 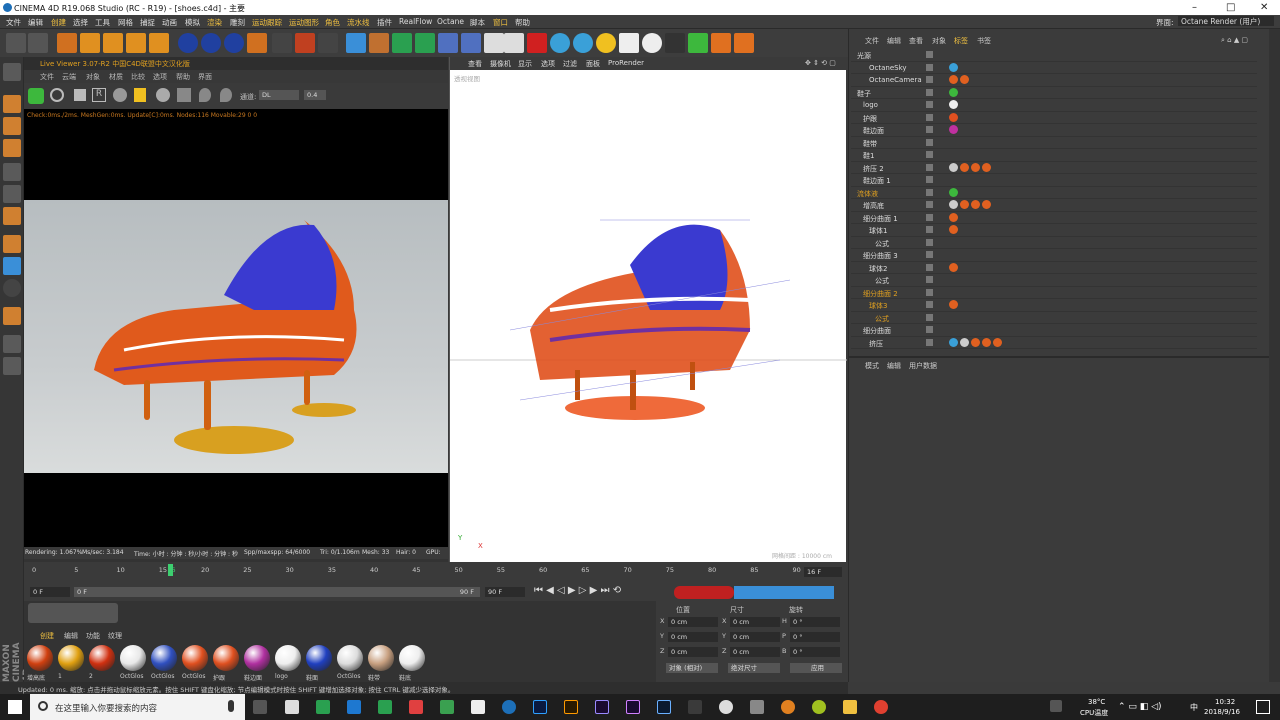 I want to click on move-icon, so click(x=90, y=43).